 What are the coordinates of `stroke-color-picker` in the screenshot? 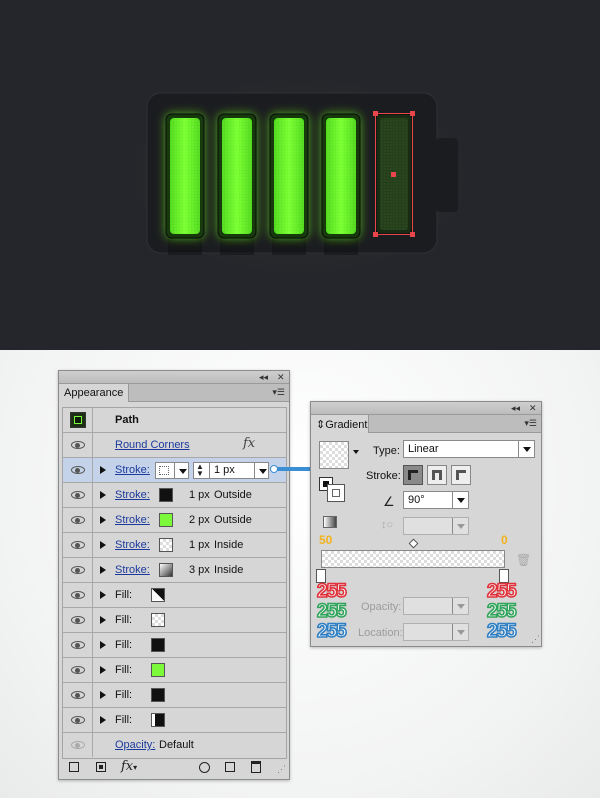 It's located at (172, 470).